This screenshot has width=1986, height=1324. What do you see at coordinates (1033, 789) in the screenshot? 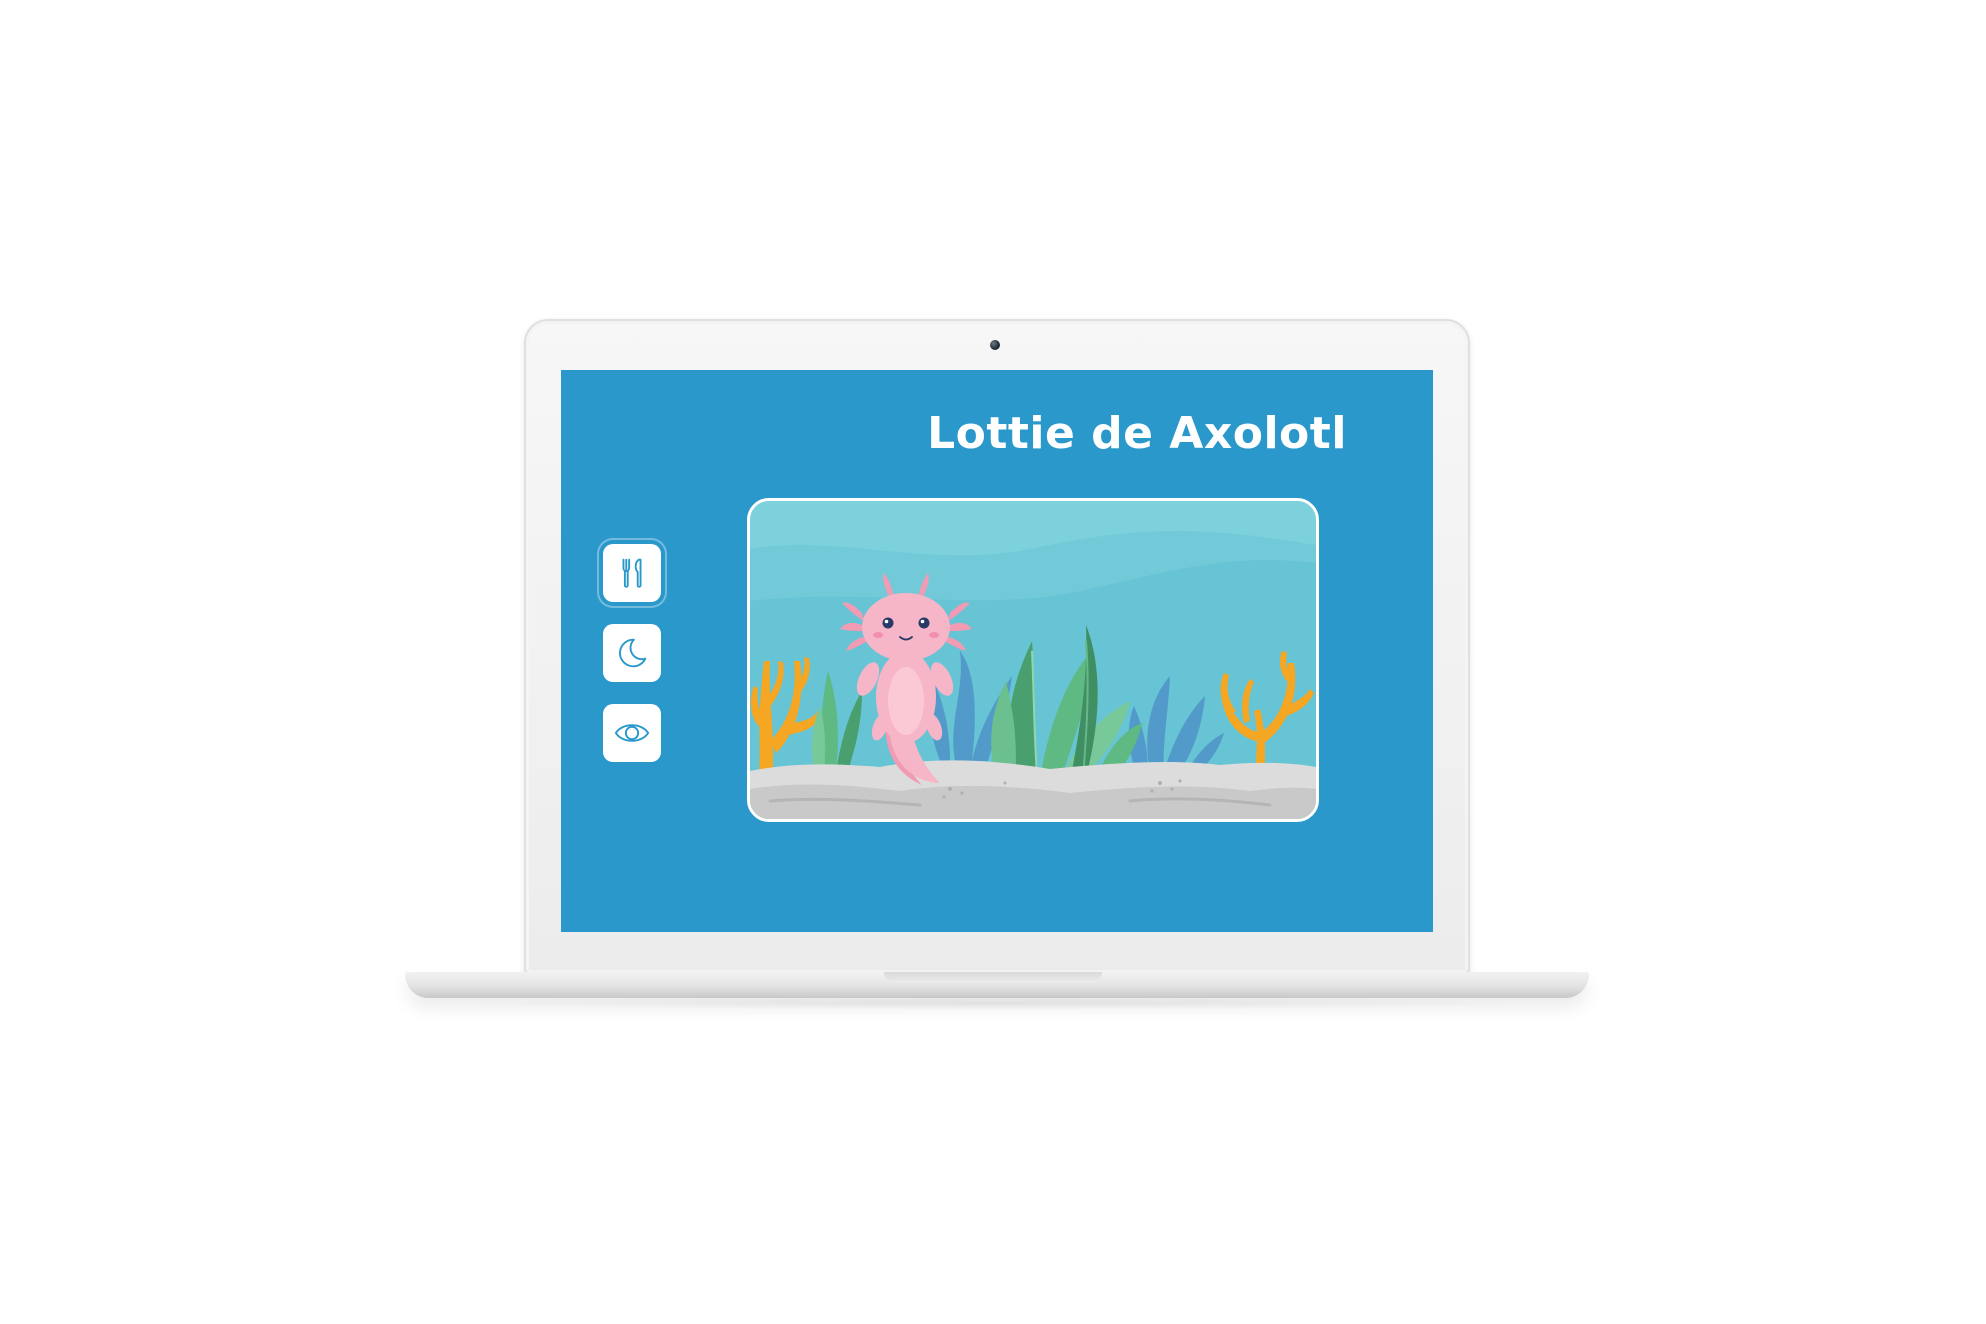
I see `seabed` at bounding box center [1033, 789].